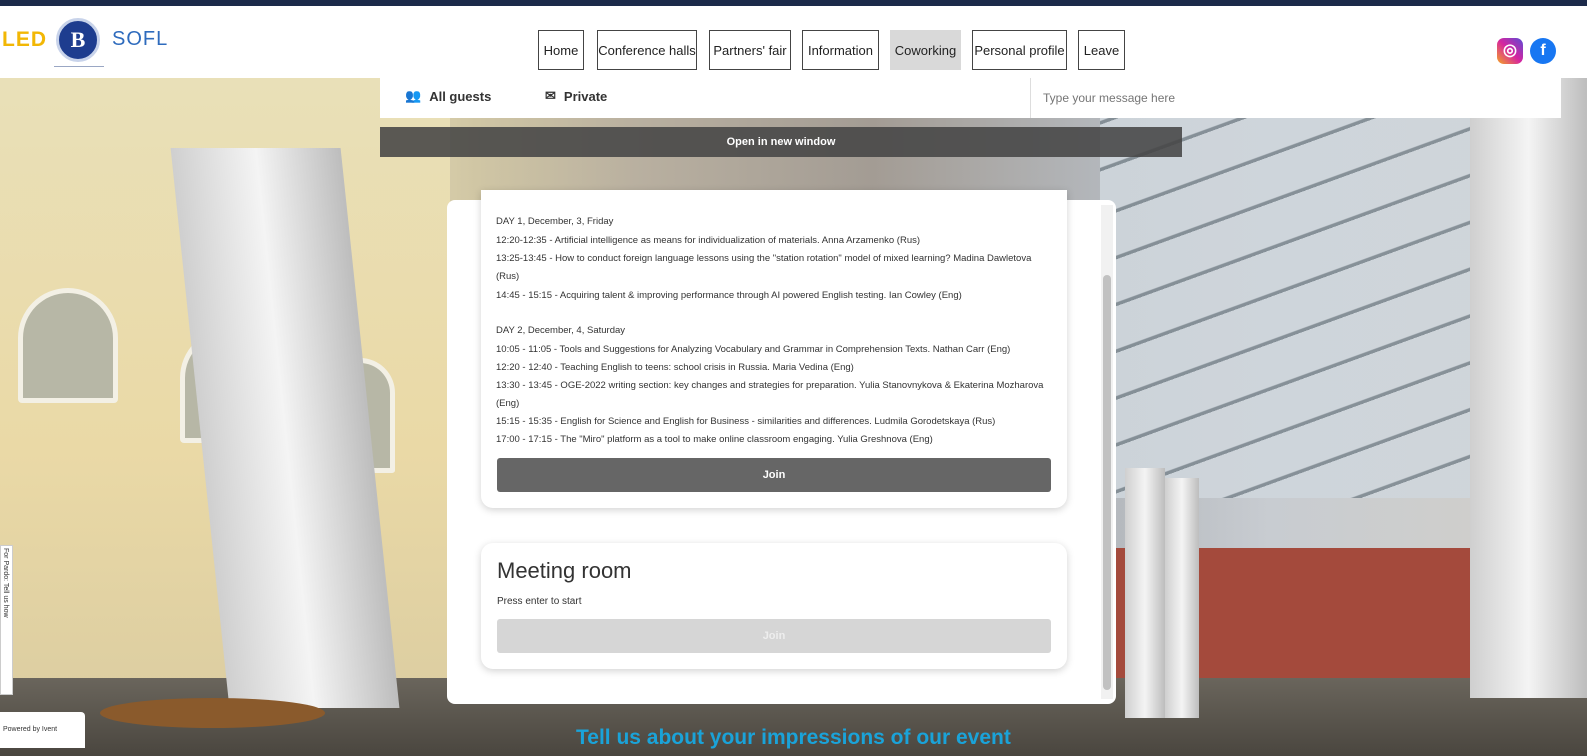 This screenshot has height=756, width=1587. Describe the element at coordinates (925, 50) in the screenshot. I see `nav-coworking-button: Coworking` at that location.